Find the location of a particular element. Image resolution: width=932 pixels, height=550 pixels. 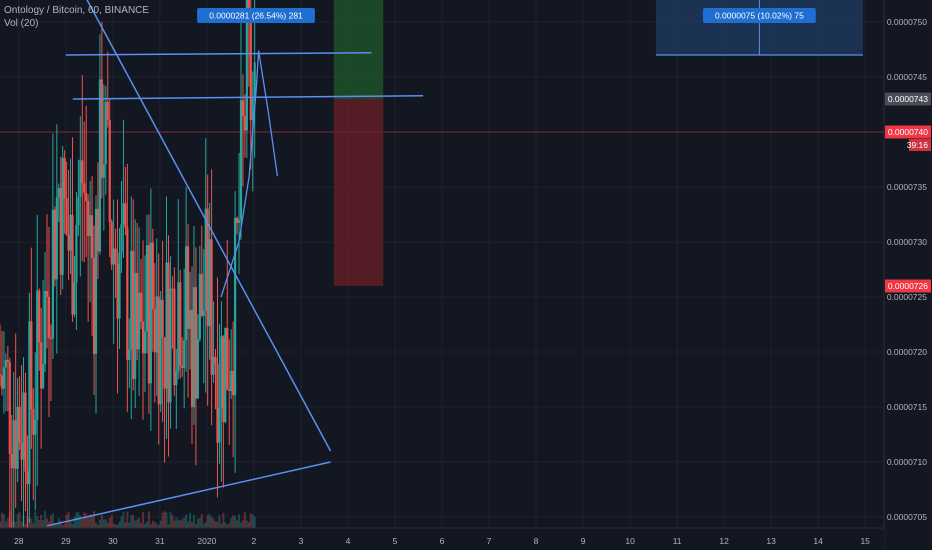

chart-legend: Ontology / Bitcoin, 60, BINANCE Vol (20) is located at coordinates (76, 17).